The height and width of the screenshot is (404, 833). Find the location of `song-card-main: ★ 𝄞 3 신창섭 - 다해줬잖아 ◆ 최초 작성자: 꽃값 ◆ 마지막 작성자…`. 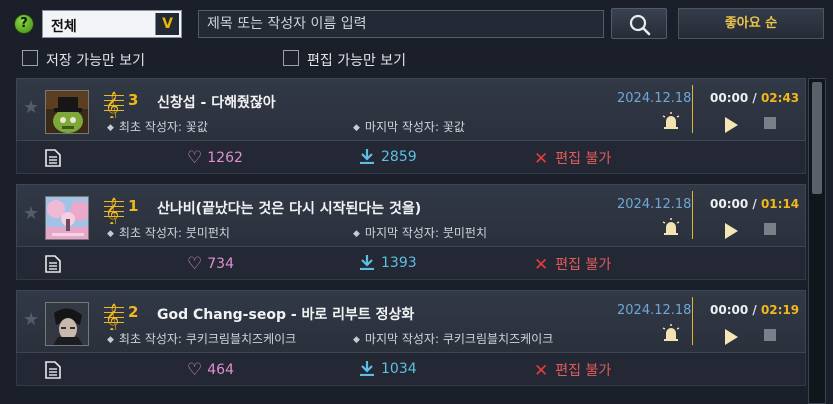

song-card-main: ★ 𝄞 3 신창섭 - 다해줬잖아 ◆ 최초 작성자: 꽃값 ◆ 마지막 작성자… is located at coordinates (411, 109).